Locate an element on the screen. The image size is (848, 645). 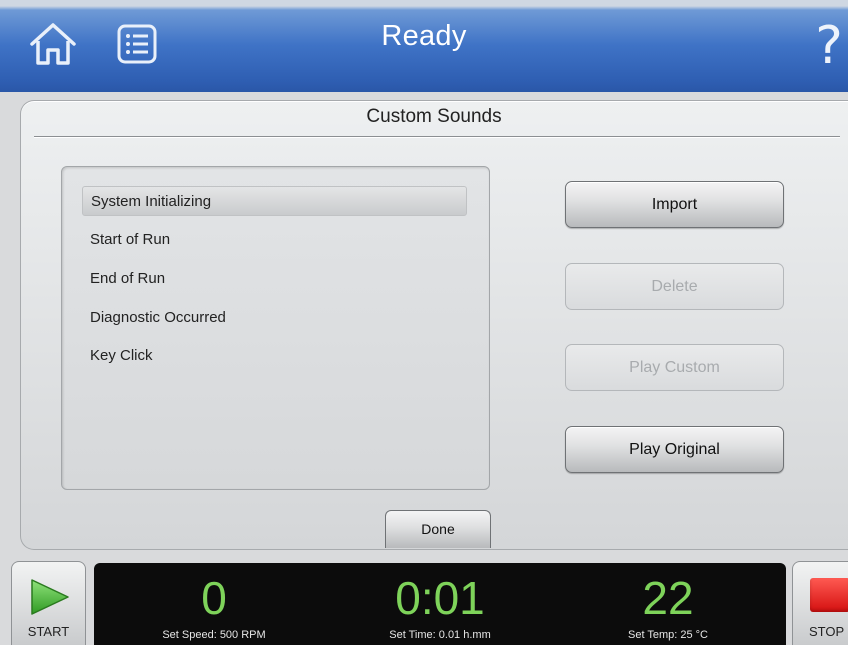
list-item-key-click: Key Click is located at coordinates (274, 356).